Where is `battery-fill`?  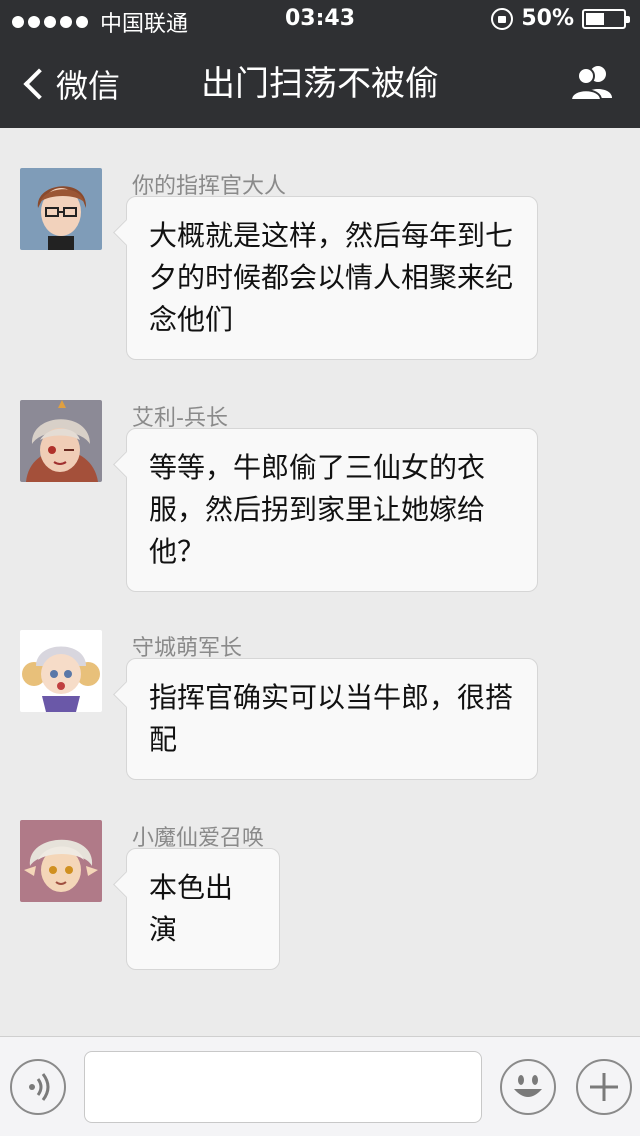
battery-fill is located at coordinates (595, 18).